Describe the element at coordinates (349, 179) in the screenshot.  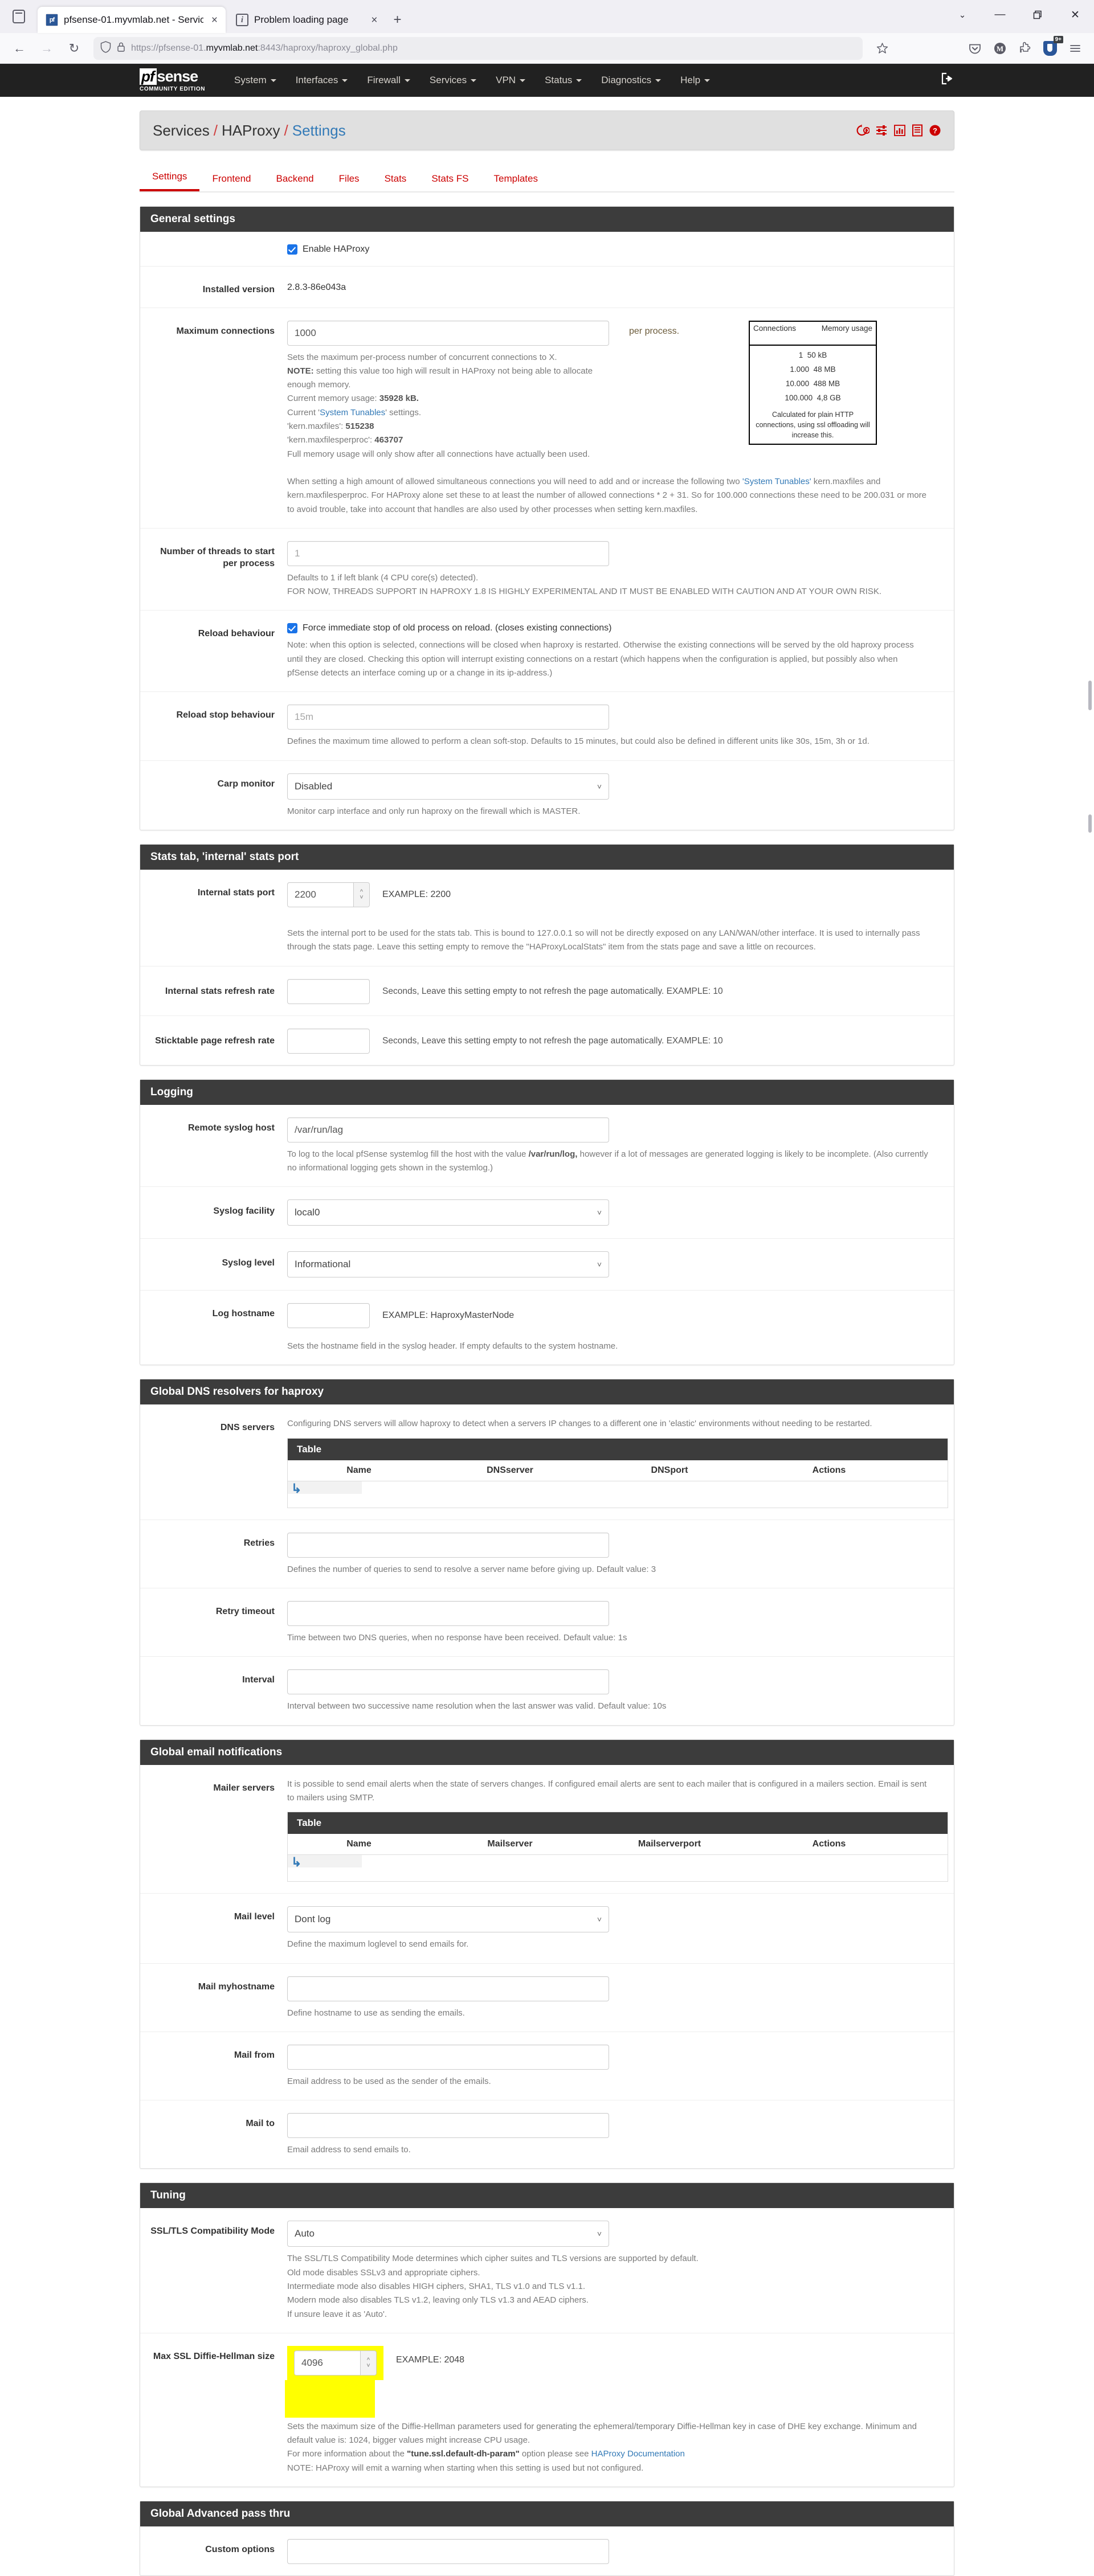
I see `tab-files: Files` at that location.